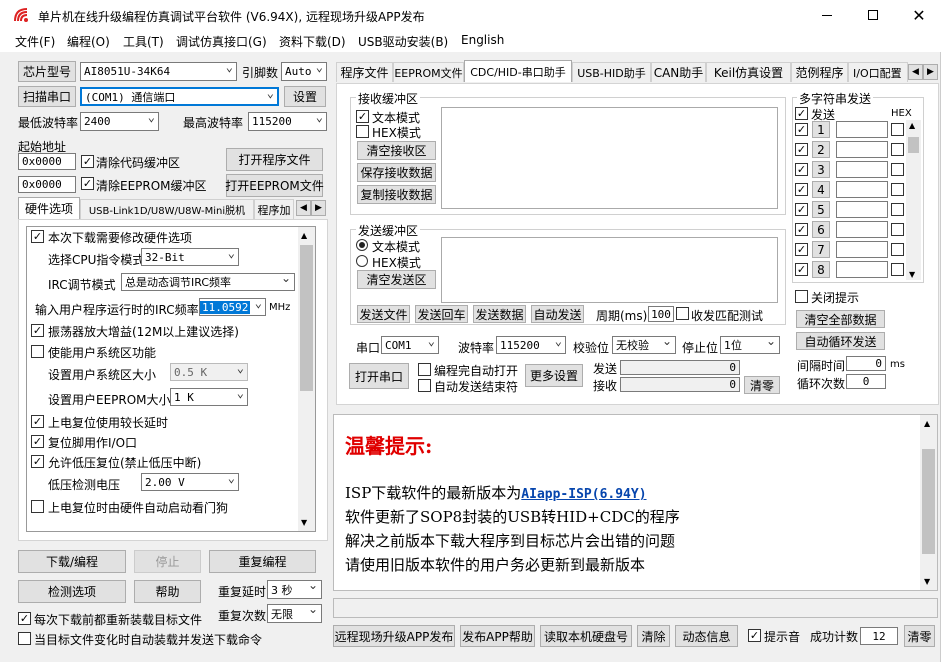 The width and height of the screenshot is (951, 662). What do you see at coordinates (754, 635) in the screenshot?
I see `beep-checkbox: ✓` at bounding box center [754, 635].